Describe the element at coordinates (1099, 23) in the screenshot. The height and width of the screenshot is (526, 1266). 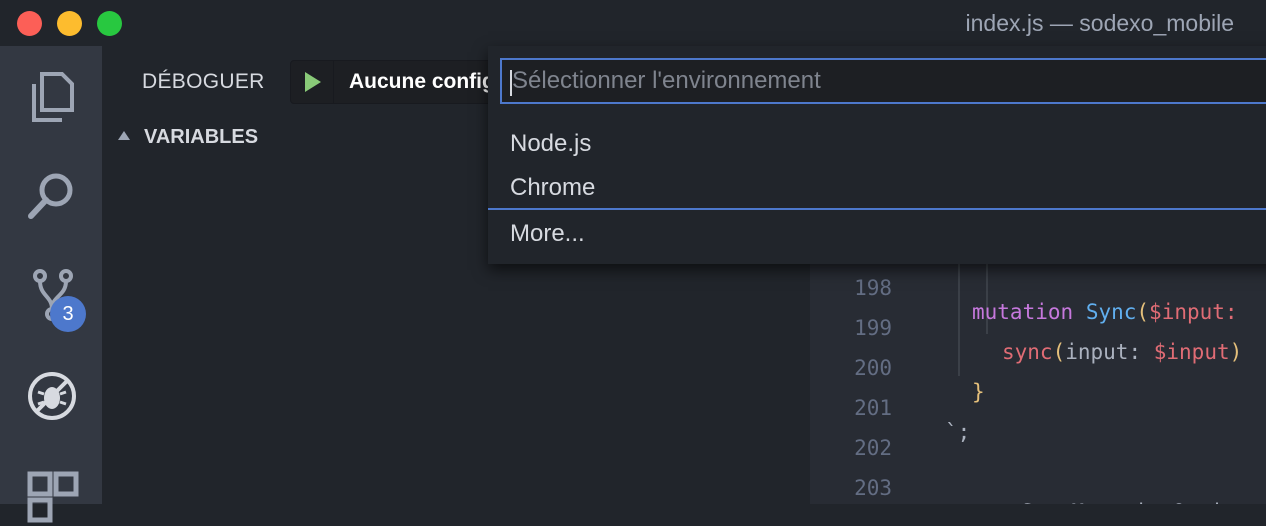
I see `window-title: index.js — sodexo_mobile` at that location.